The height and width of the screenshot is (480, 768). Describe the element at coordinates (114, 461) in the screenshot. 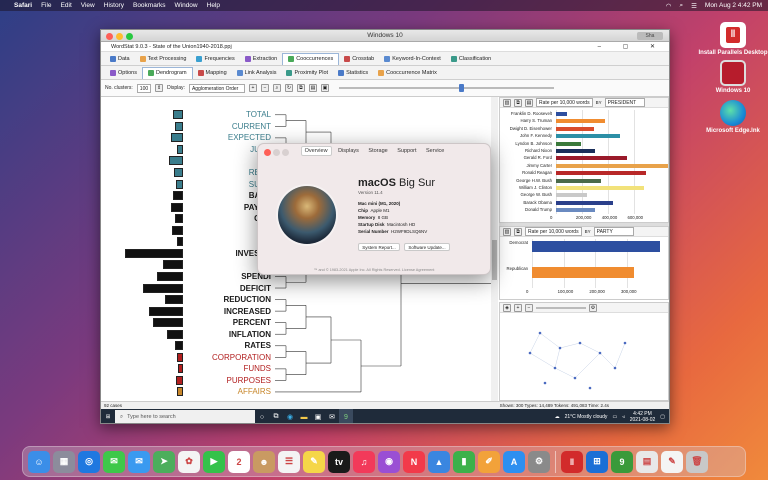

I see `dock-messages-icon: ✉` at that location.